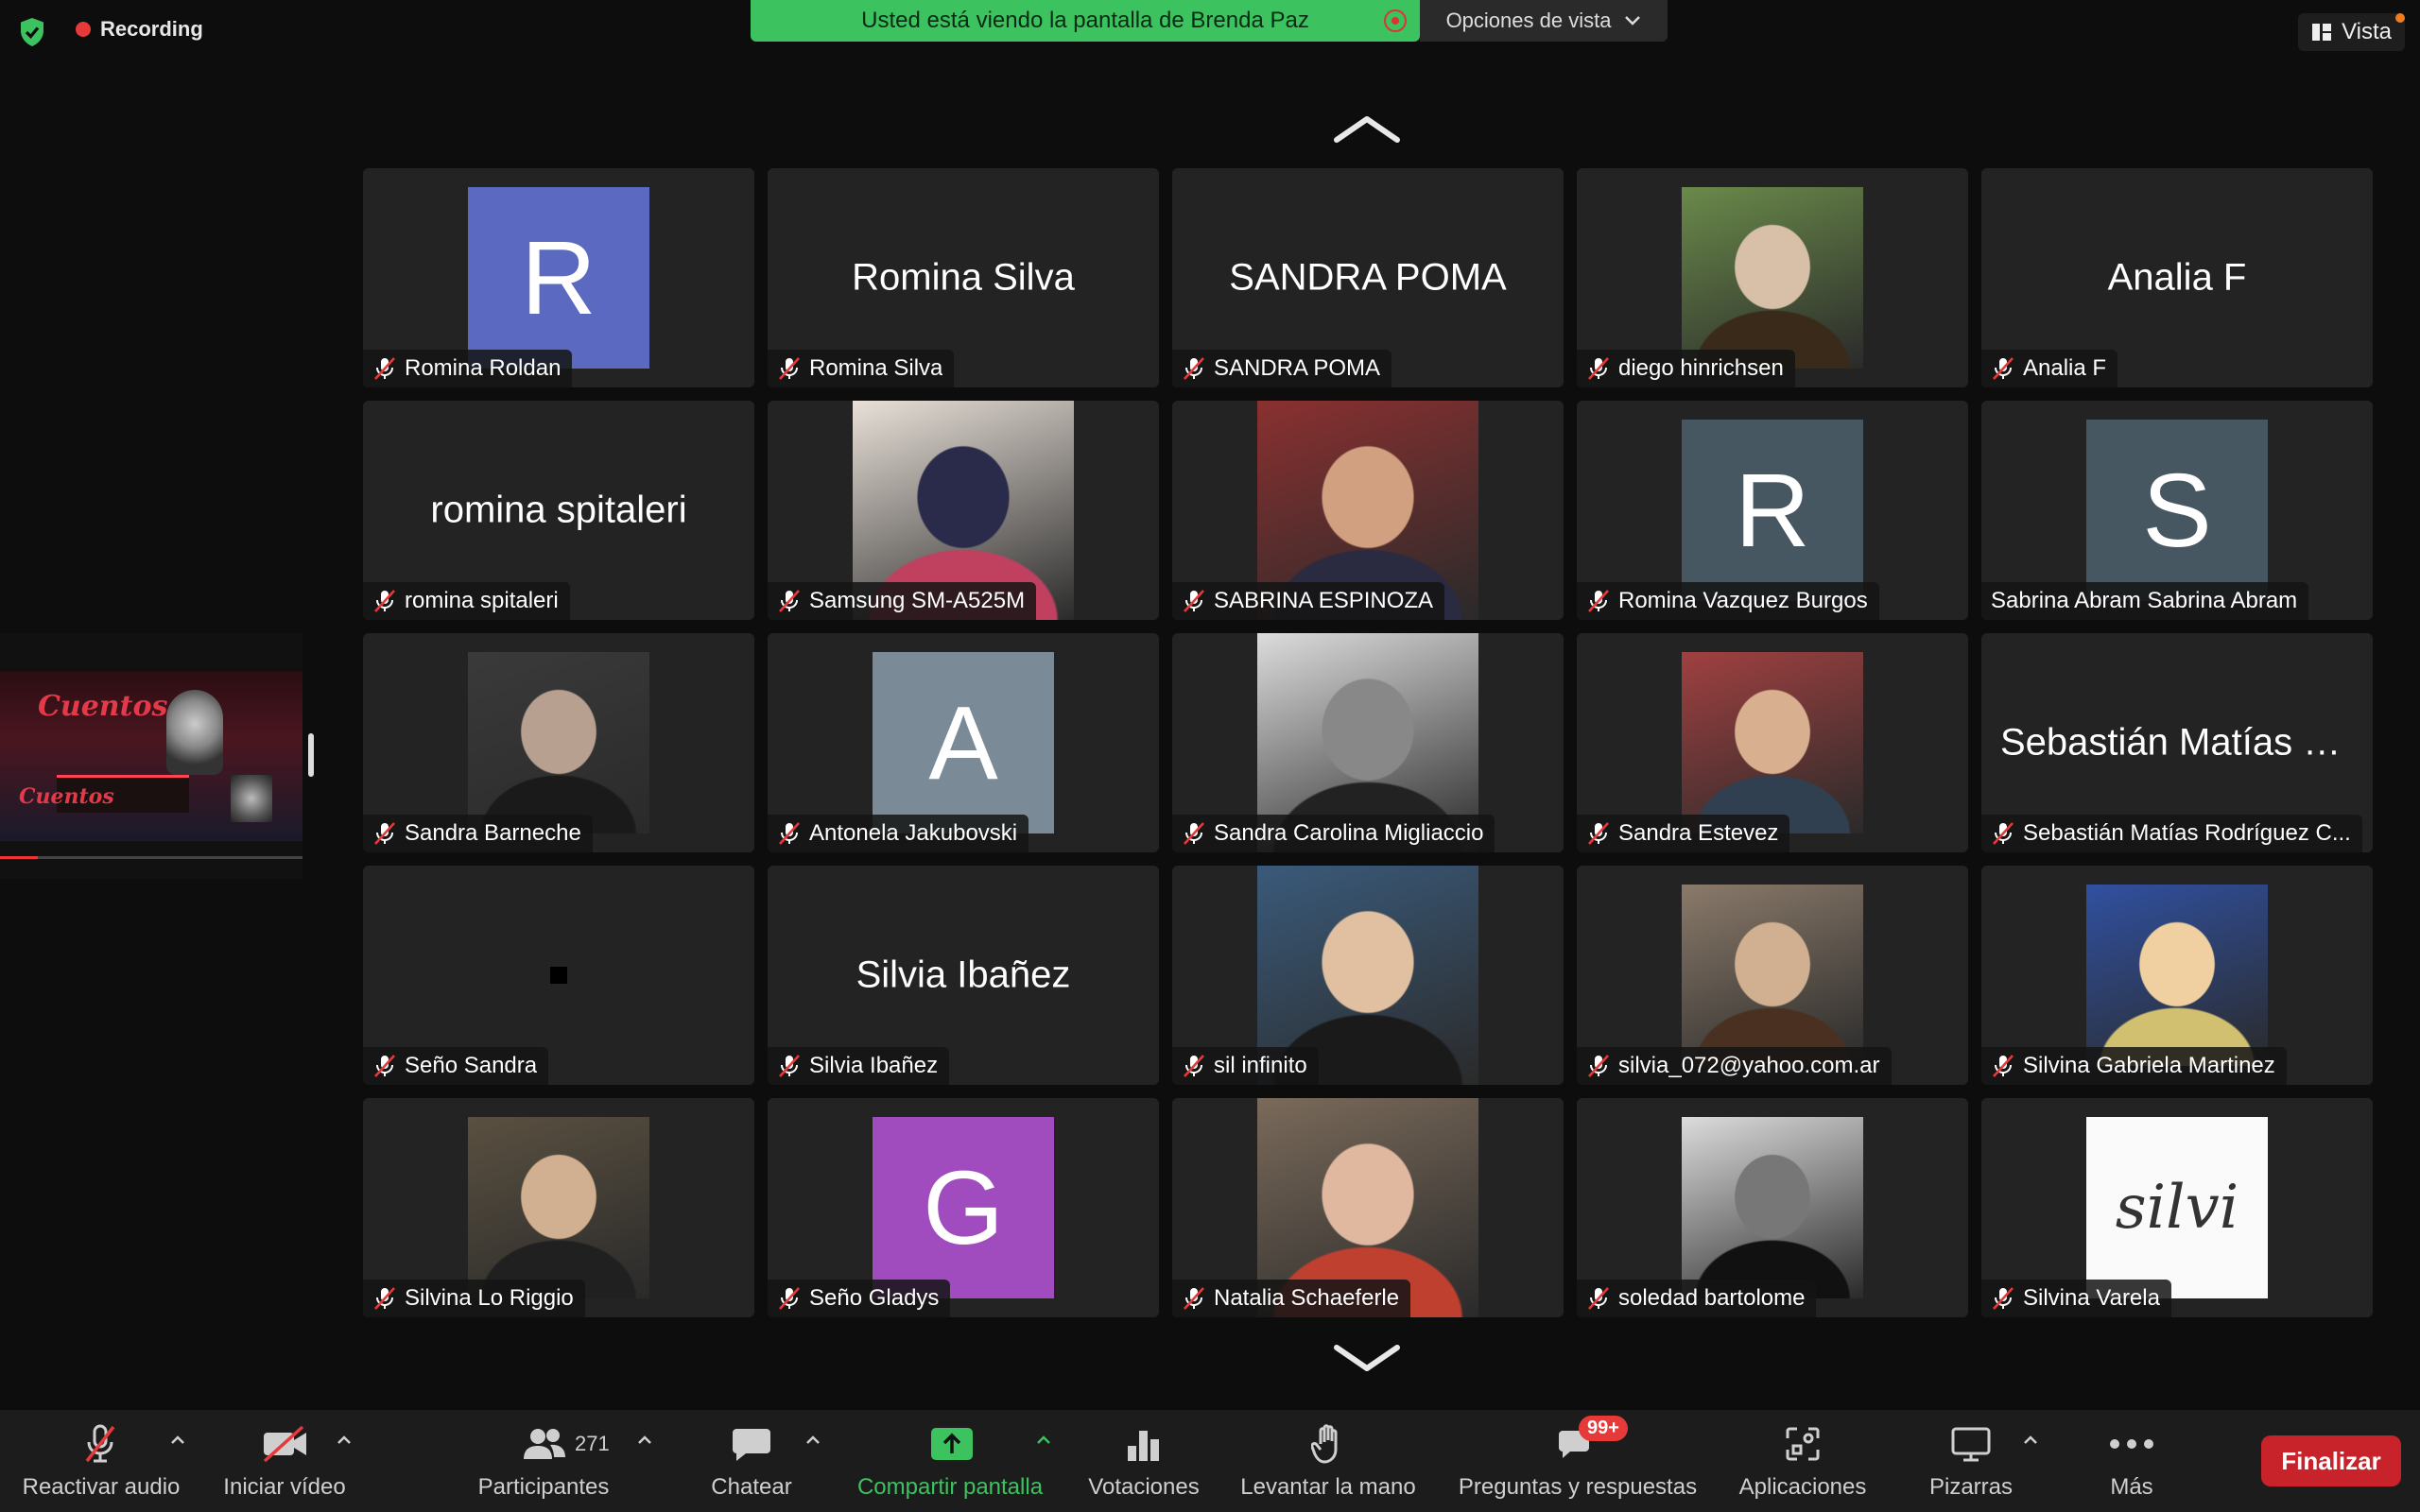  I want to click on participant-tile: sil infinito, so click(1368, 975).